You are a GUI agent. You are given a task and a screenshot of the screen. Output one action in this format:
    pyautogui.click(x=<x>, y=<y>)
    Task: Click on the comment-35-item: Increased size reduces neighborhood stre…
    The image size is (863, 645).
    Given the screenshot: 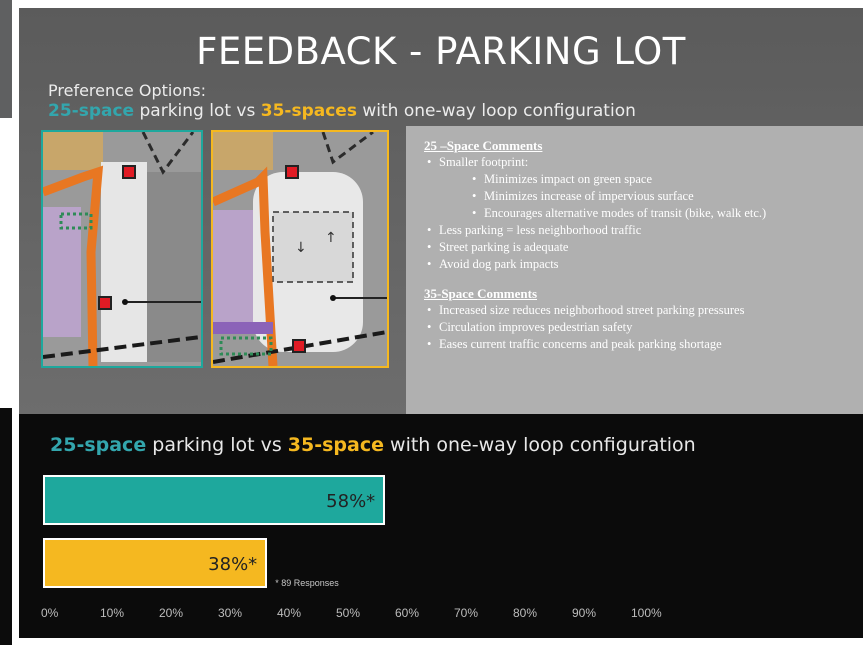 What is the action you would take?
    pyautogui.click(x=585, y=310)
    